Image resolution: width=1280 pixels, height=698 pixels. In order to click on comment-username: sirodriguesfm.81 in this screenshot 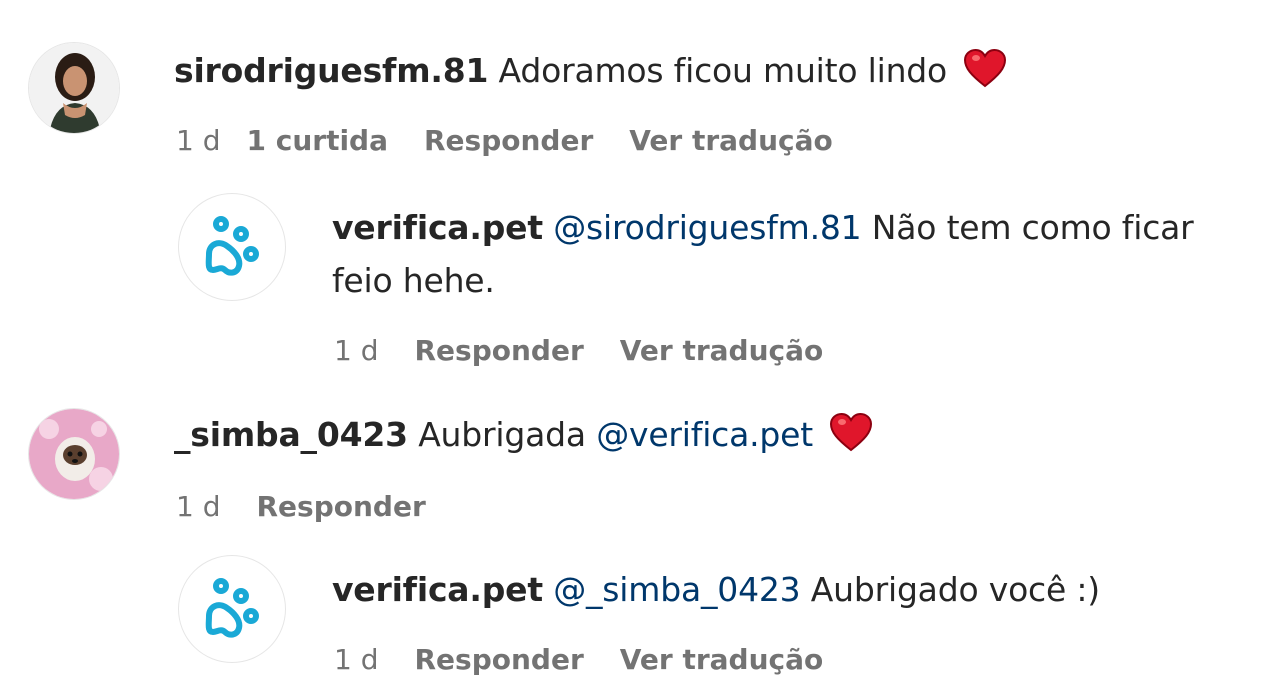, I will do `click(331, 70)`.